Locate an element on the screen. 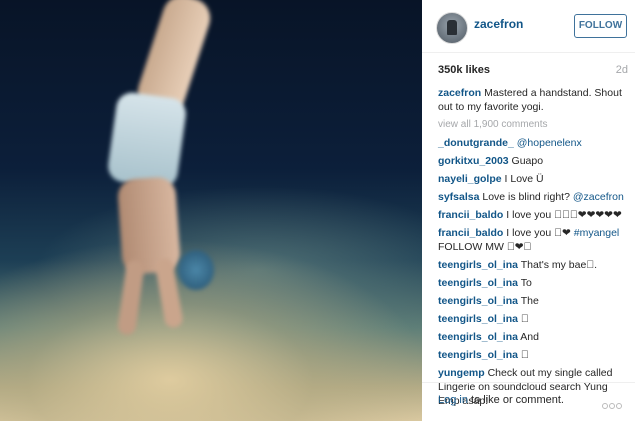  comment-username: nayeli_golpe is located at coordinates (470, 179).